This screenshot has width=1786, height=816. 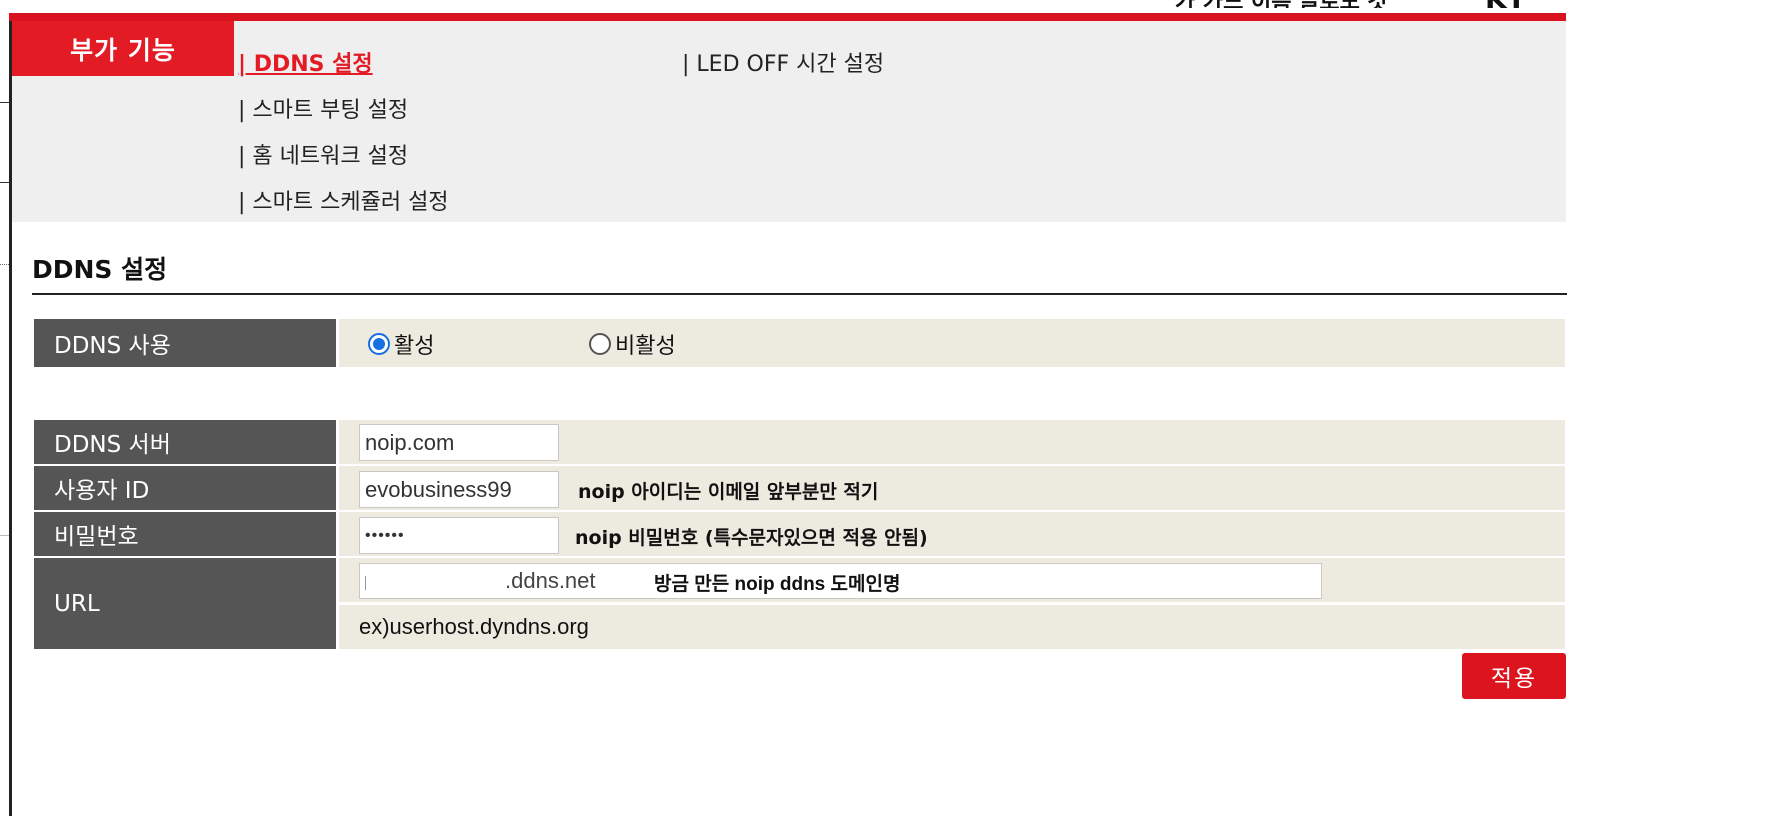 I want to click on page-title: DDNS 설정, so click(x=100, y=269).